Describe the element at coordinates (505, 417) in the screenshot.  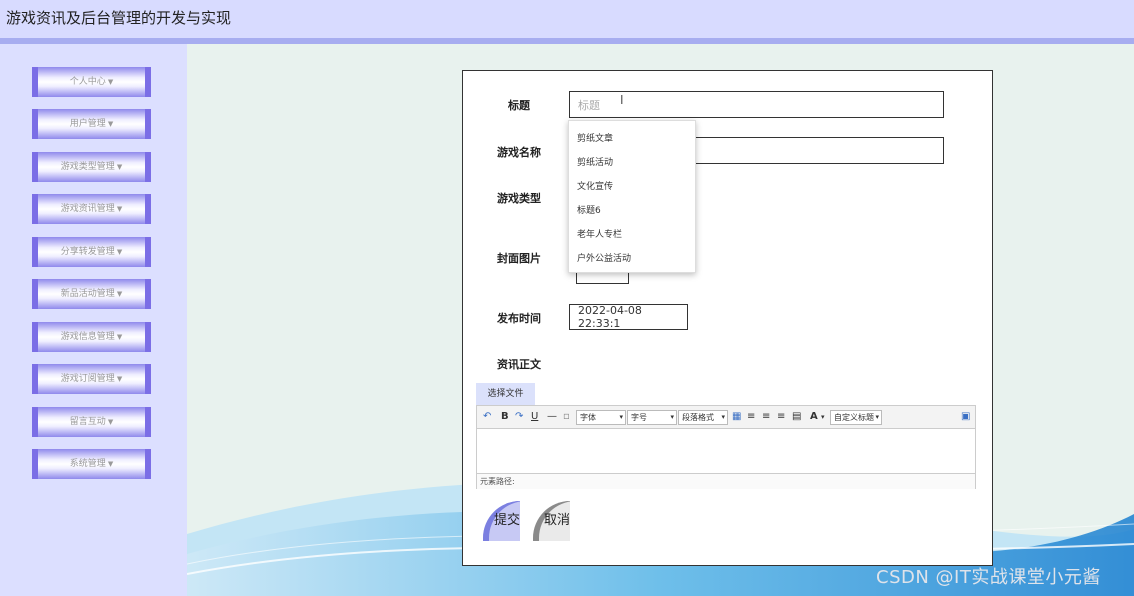
I see `bold-icon: B` at that location.